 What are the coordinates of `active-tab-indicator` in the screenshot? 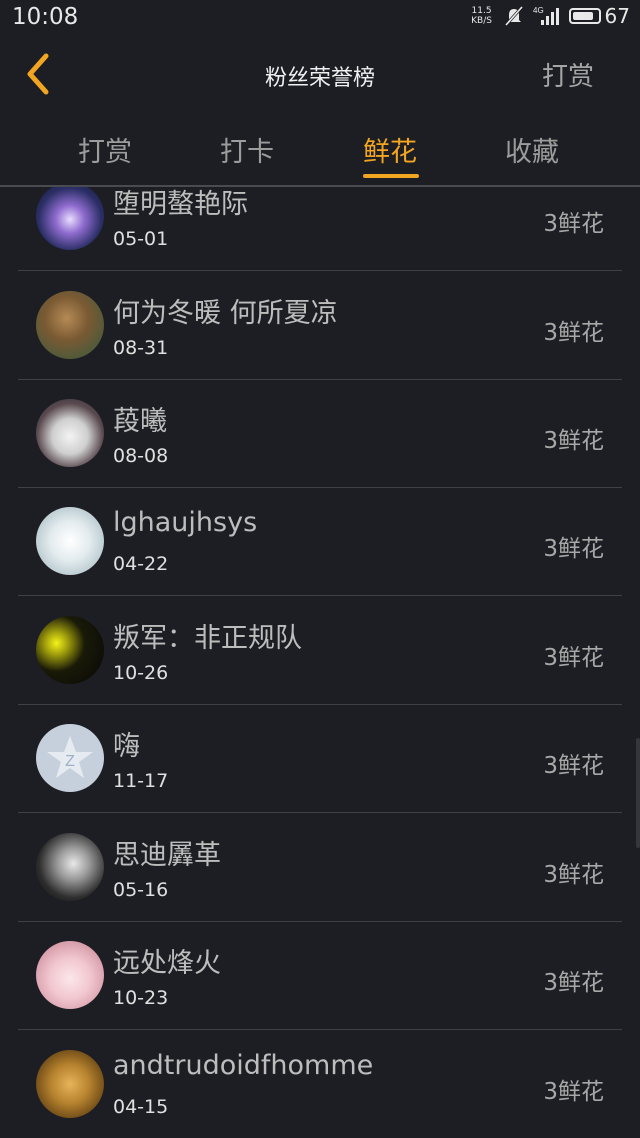 It's located at (391, 176).